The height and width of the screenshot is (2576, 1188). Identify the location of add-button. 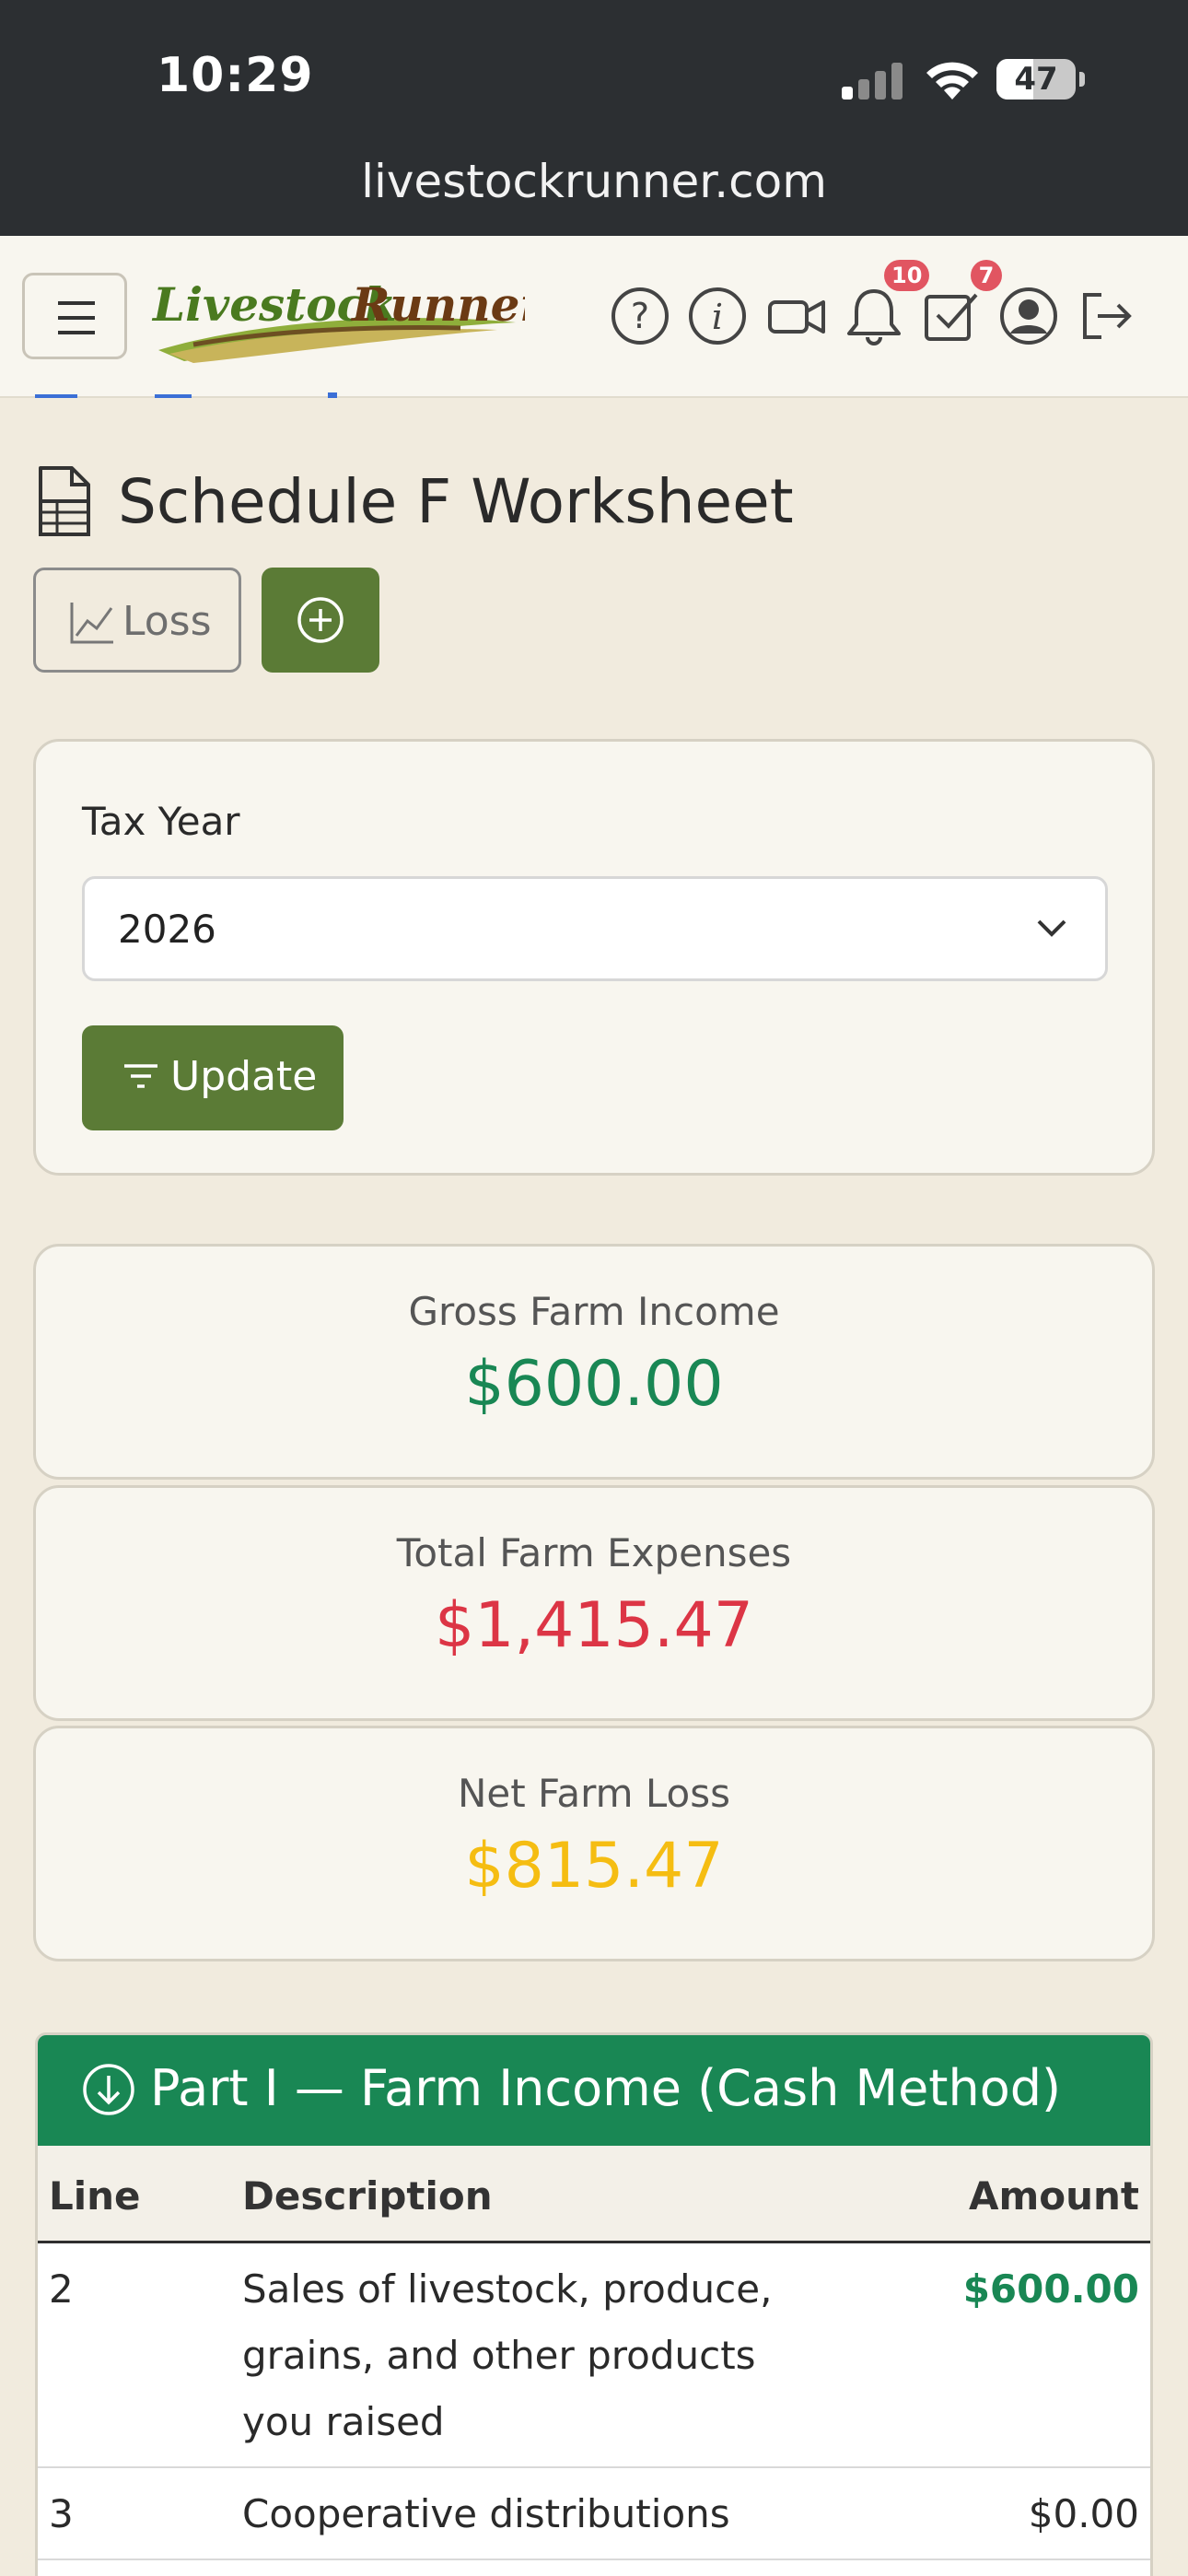
(320, 620).